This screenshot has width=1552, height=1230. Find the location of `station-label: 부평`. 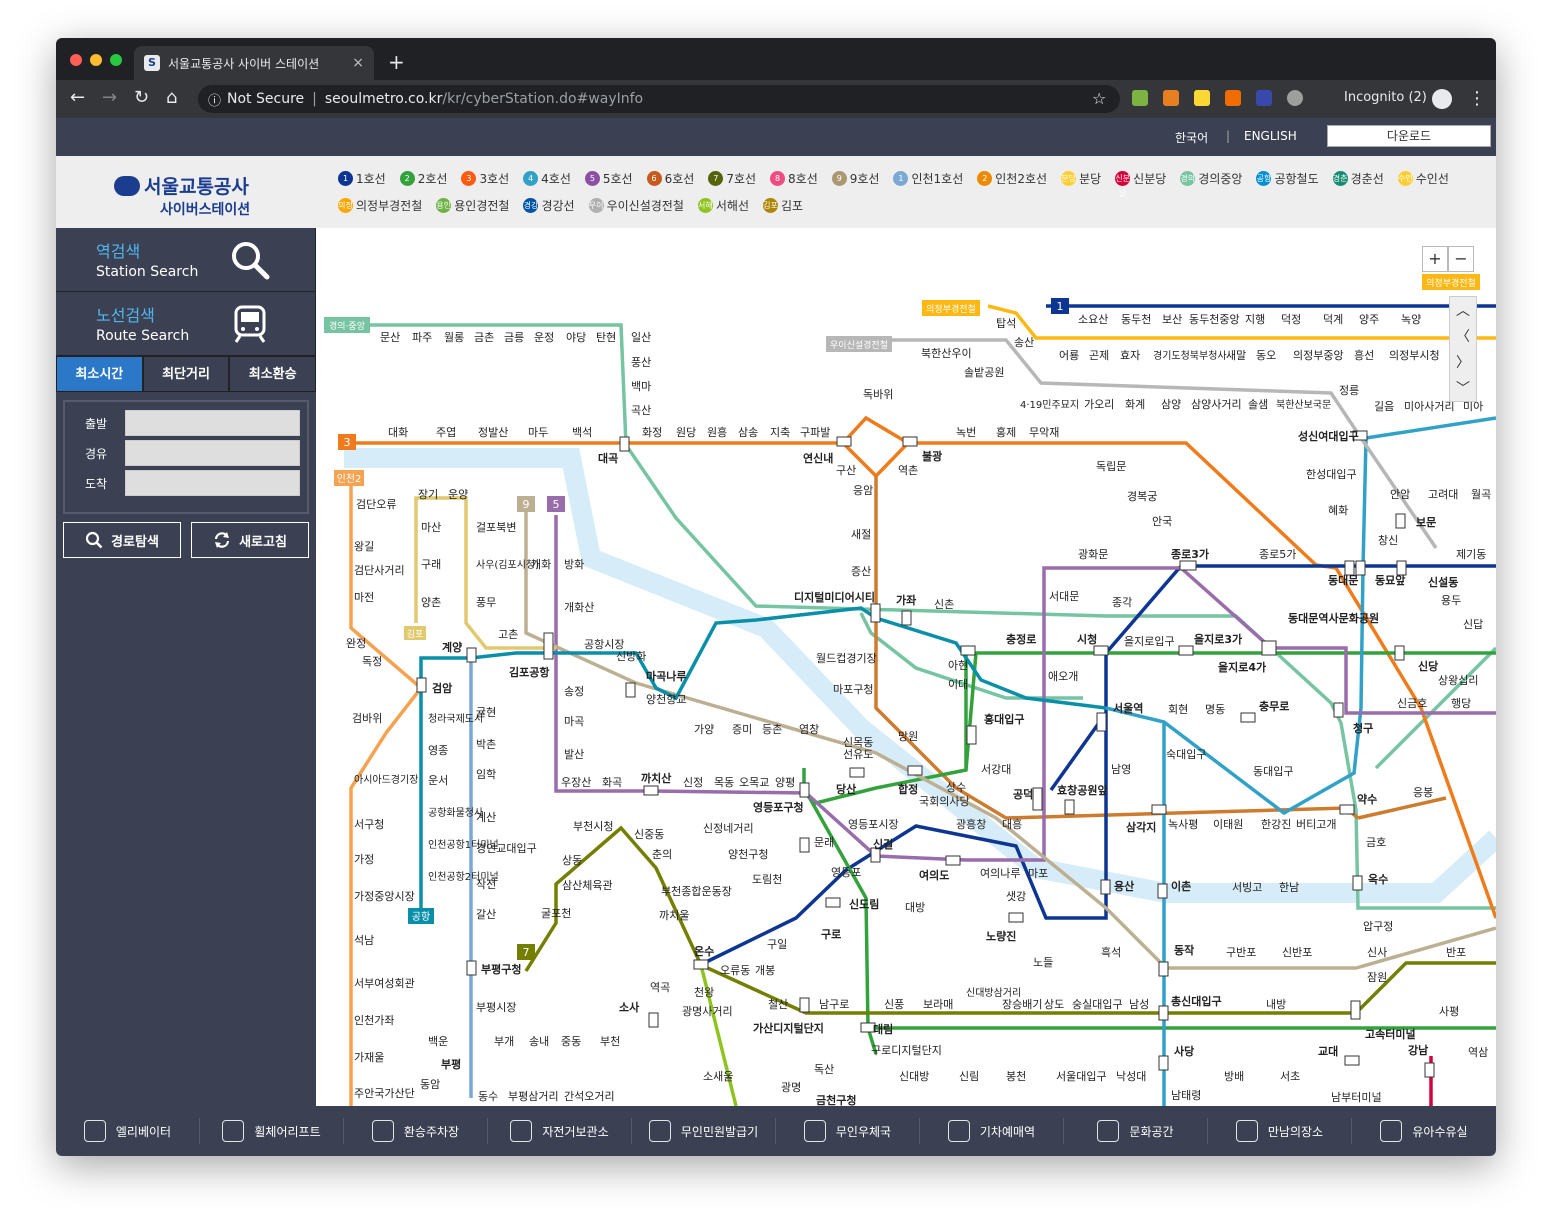

station-label: 부평 is located at coordinates (451, 1064).